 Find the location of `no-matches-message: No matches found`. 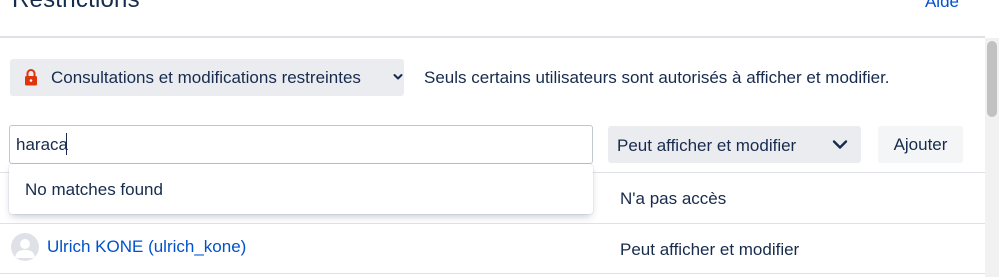

no-matches-message: No matches found is located at coordinates (94, 189).